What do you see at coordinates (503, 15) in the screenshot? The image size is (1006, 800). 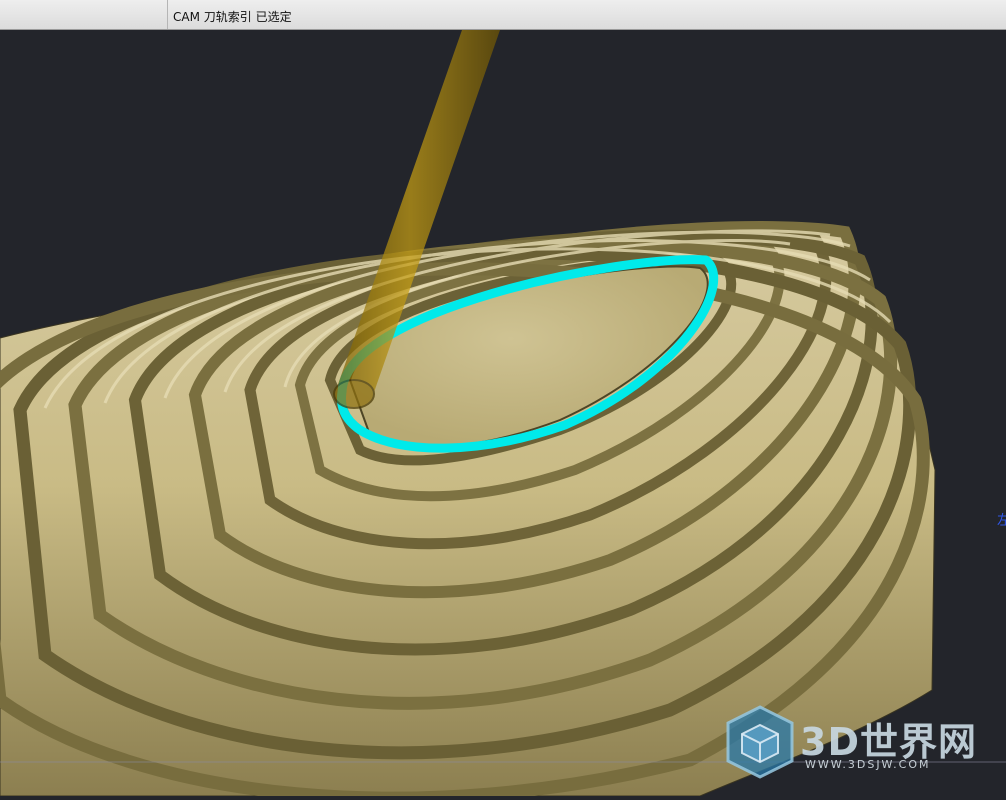 I see `top-status-bar: CAM 刀轨索引 已选定` at bounding box center [503, 15].